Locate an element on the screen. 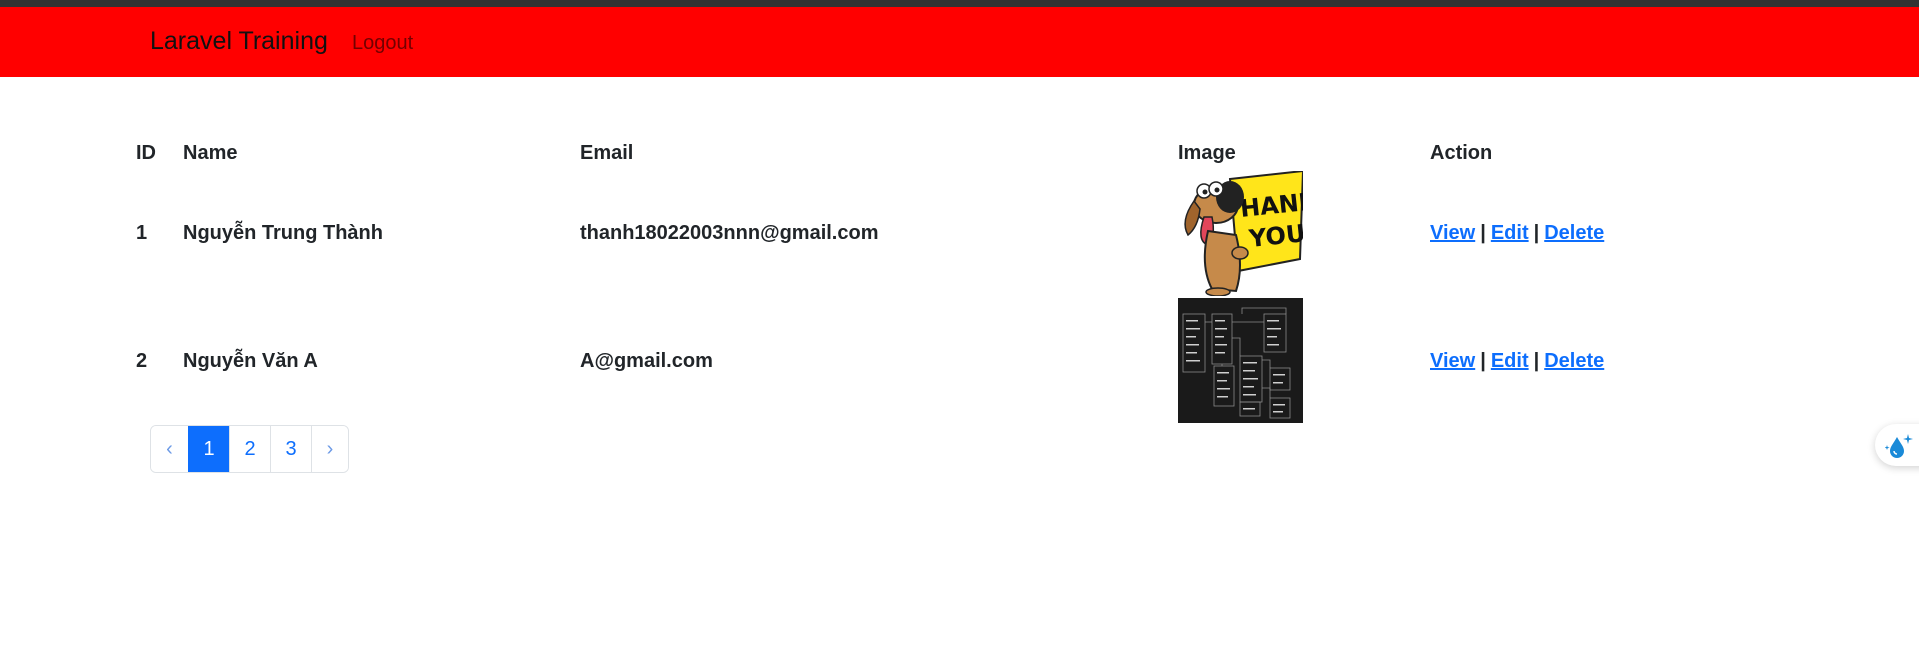 Image resolution: width=1919 pixels, height=660 pixels. cell-email: A@gmail.com is located at coordinates (646, 361).